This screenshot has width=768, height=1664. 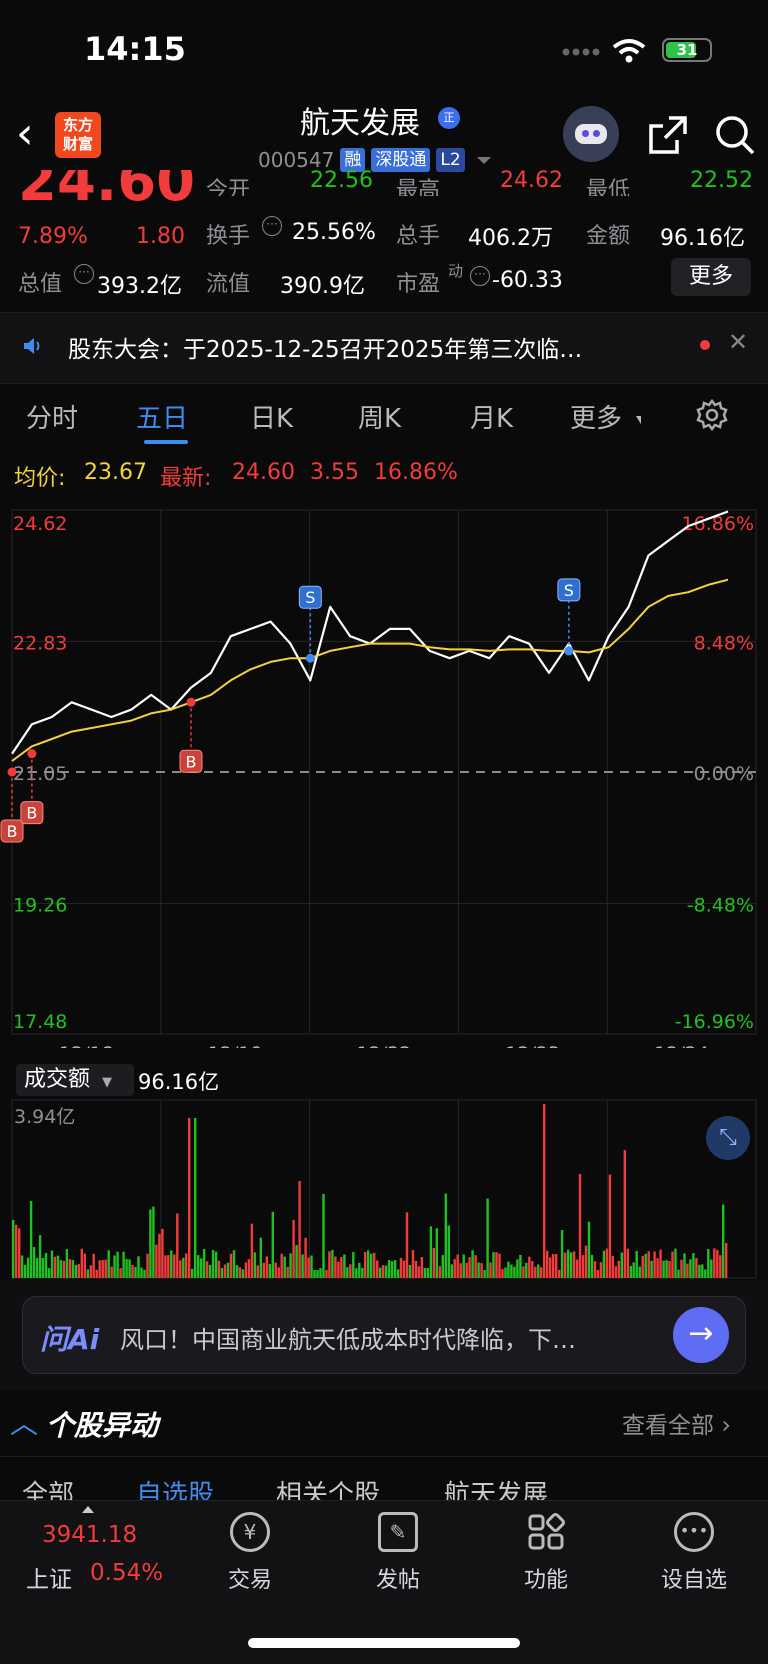 I want to click on back-icon: ‹, so click(x=25, y=134).